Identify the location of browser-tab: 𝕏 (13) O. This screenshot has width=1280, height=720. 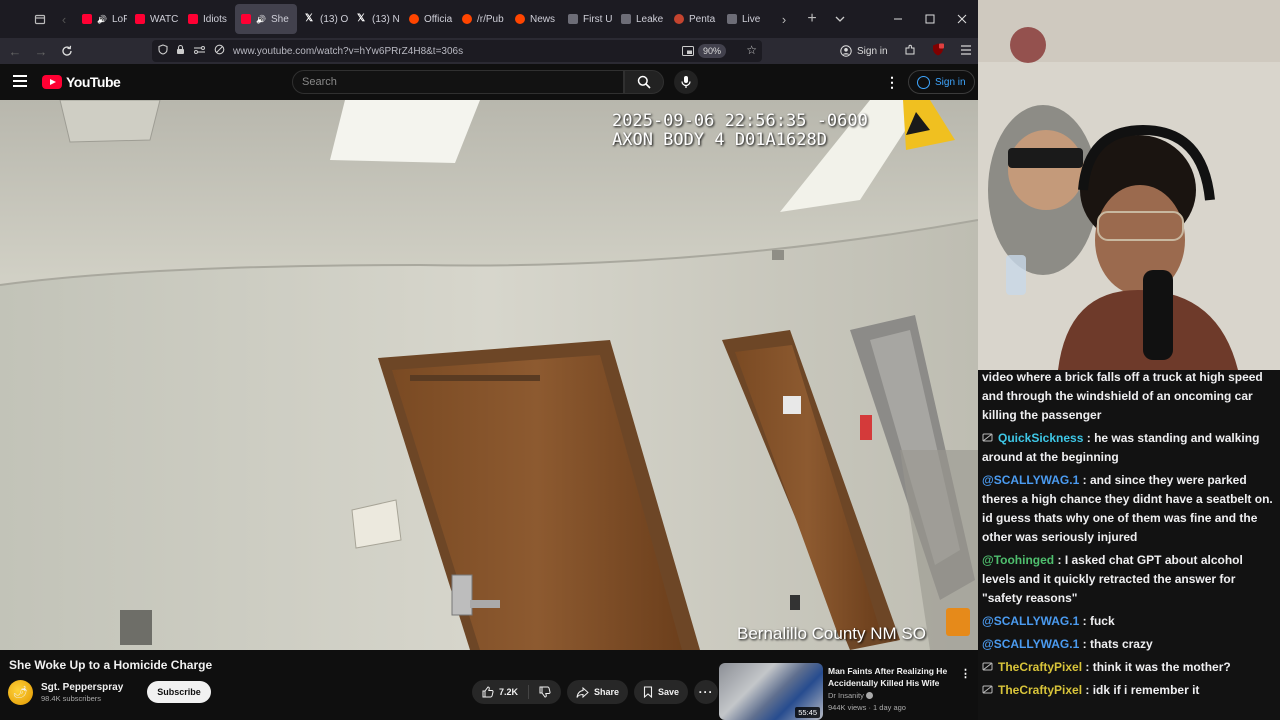
(324, 19).